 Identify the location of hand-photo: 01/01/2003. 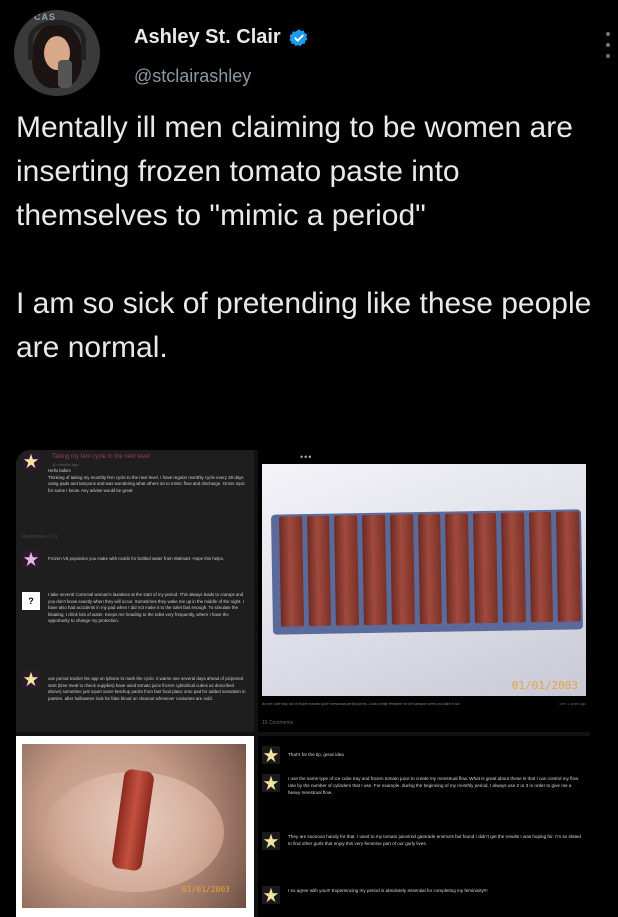
(134, 826).